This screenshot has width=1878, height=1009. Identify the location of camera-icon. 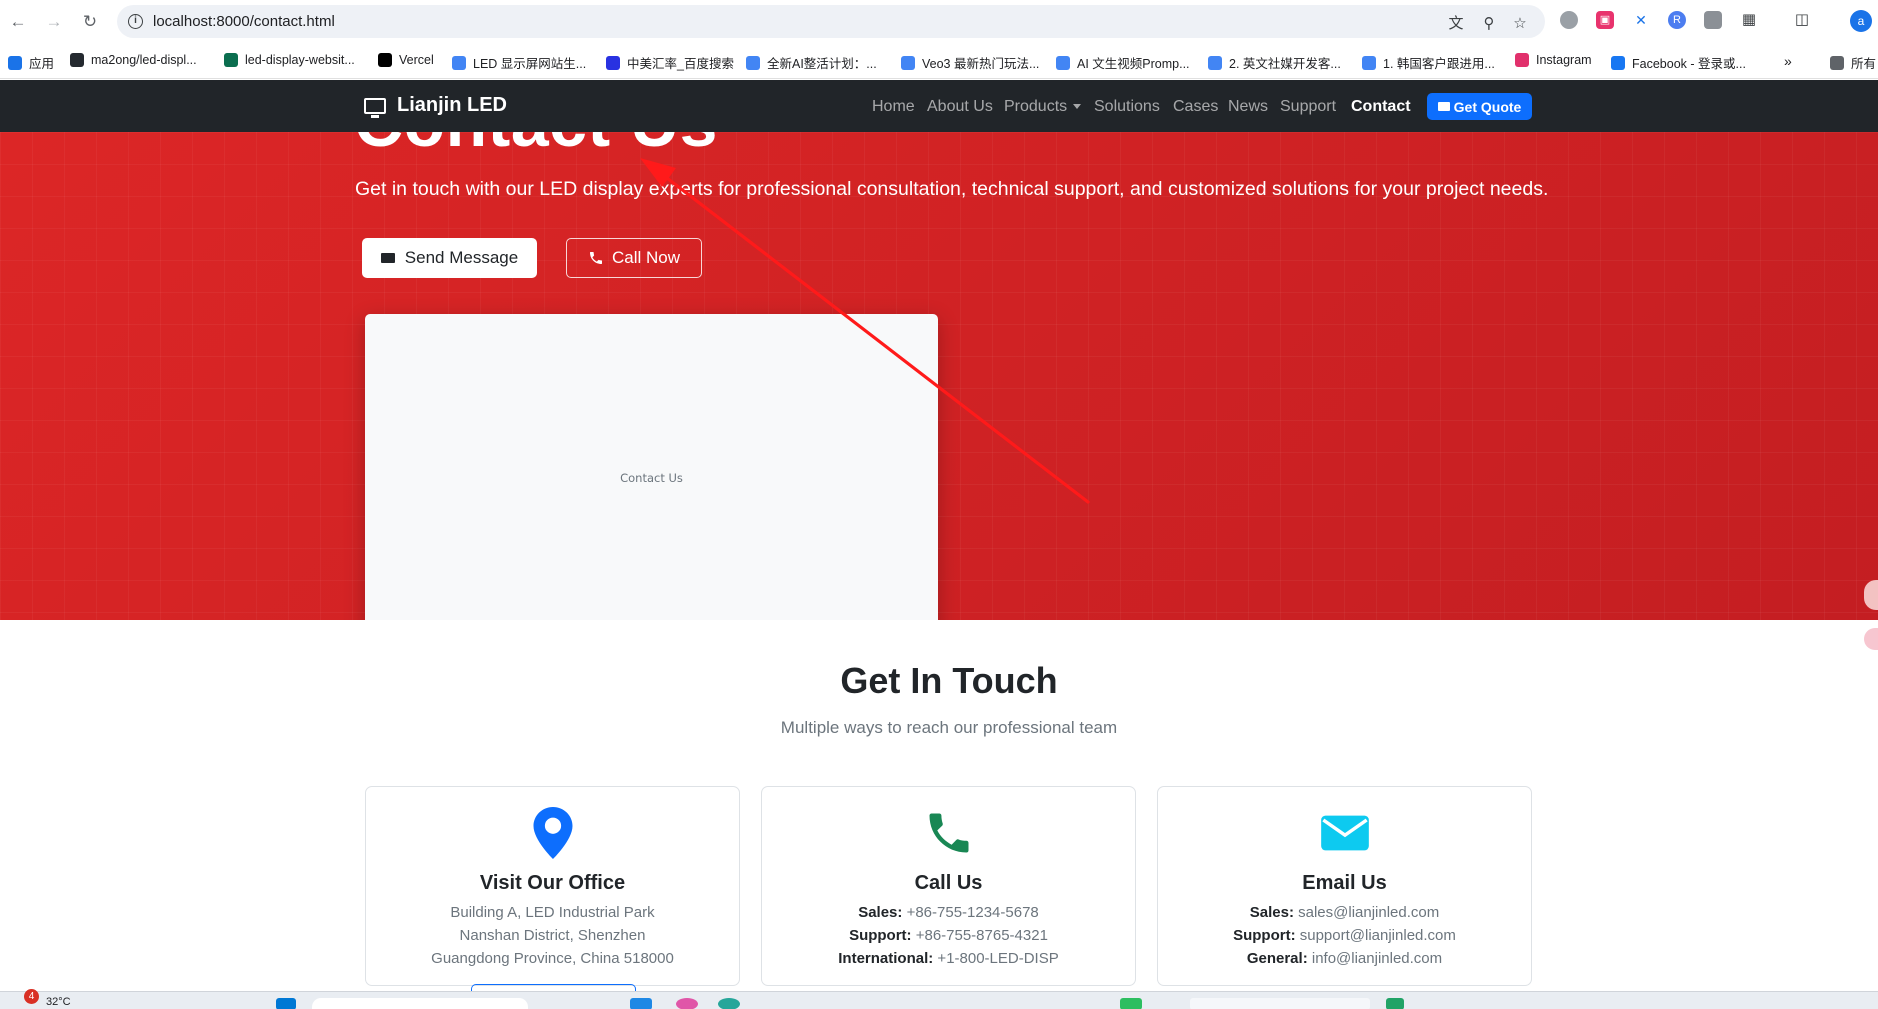
(1713, 20).